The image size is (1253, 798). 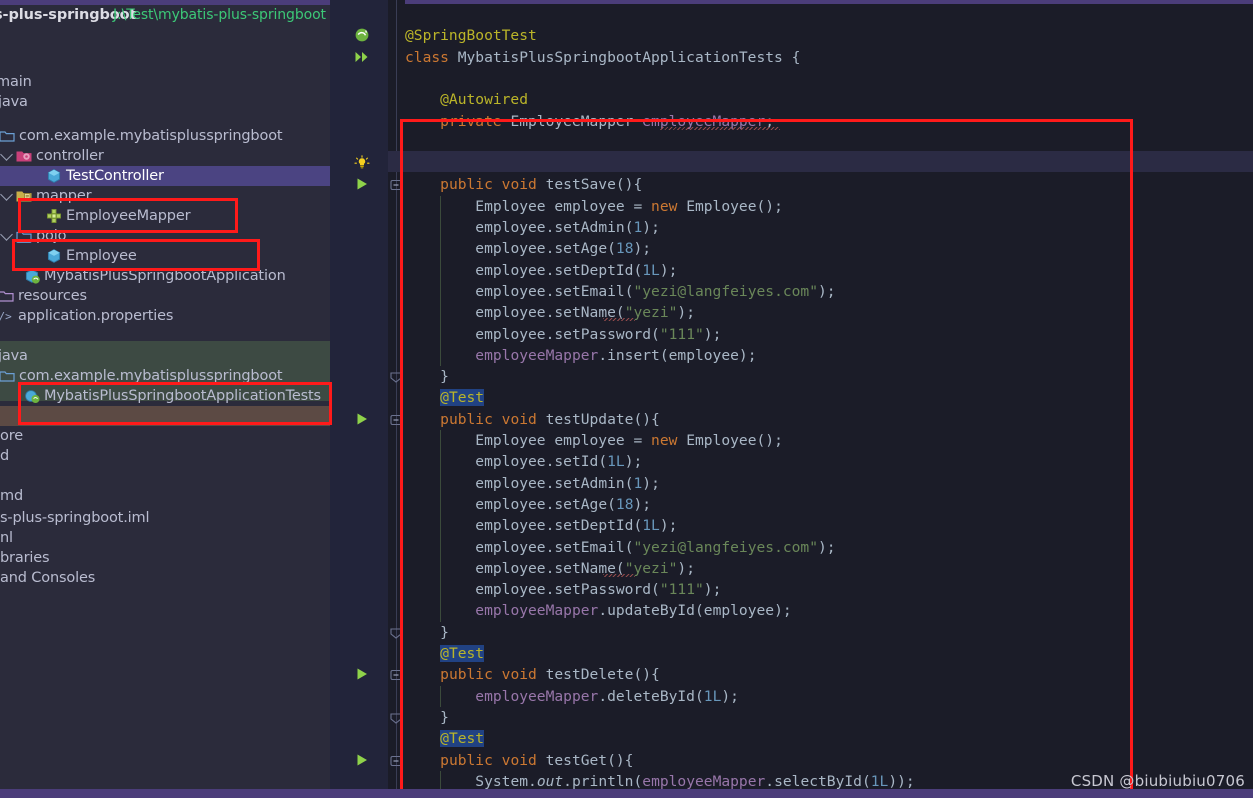 What do you see at coordinates (576, 760) in the screenshot?
I see `code-token: testGet` at bounding box center [576, 760].